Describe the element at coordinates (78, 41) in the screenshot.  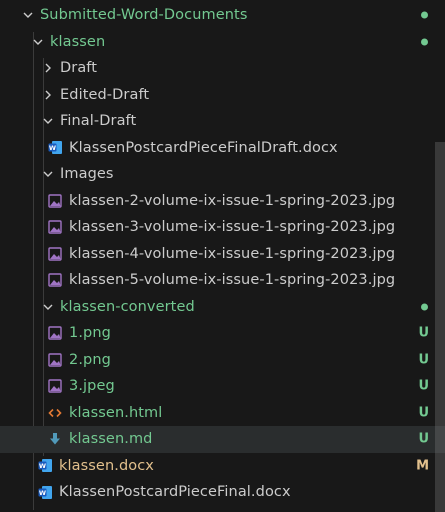
I see `tree-item-label: klassen` at that location.